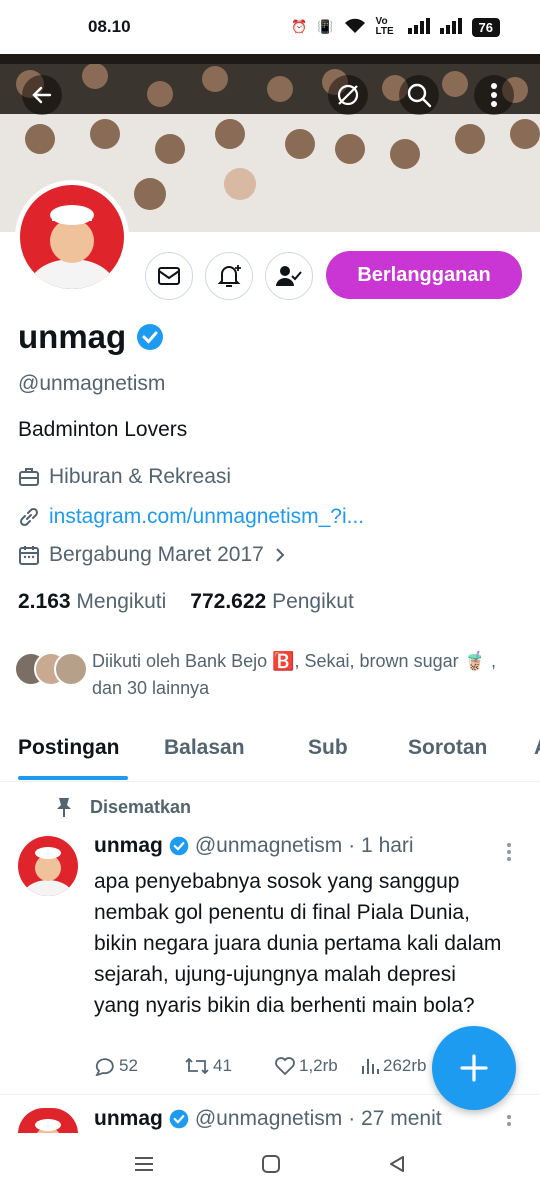 Image resolution: width=540 pixels, height=1199 pixels. What do you see at coordinates (394, 1119) in the screenshot?
I see `tweet-time: · 27 menit` at bounding box center [394, 1119].